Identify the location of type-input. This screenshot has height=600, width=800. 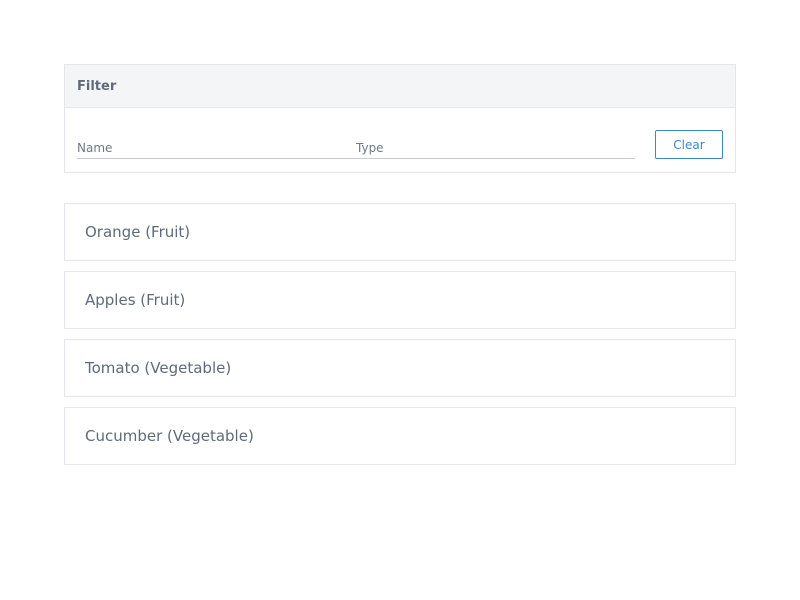
(495, 144).